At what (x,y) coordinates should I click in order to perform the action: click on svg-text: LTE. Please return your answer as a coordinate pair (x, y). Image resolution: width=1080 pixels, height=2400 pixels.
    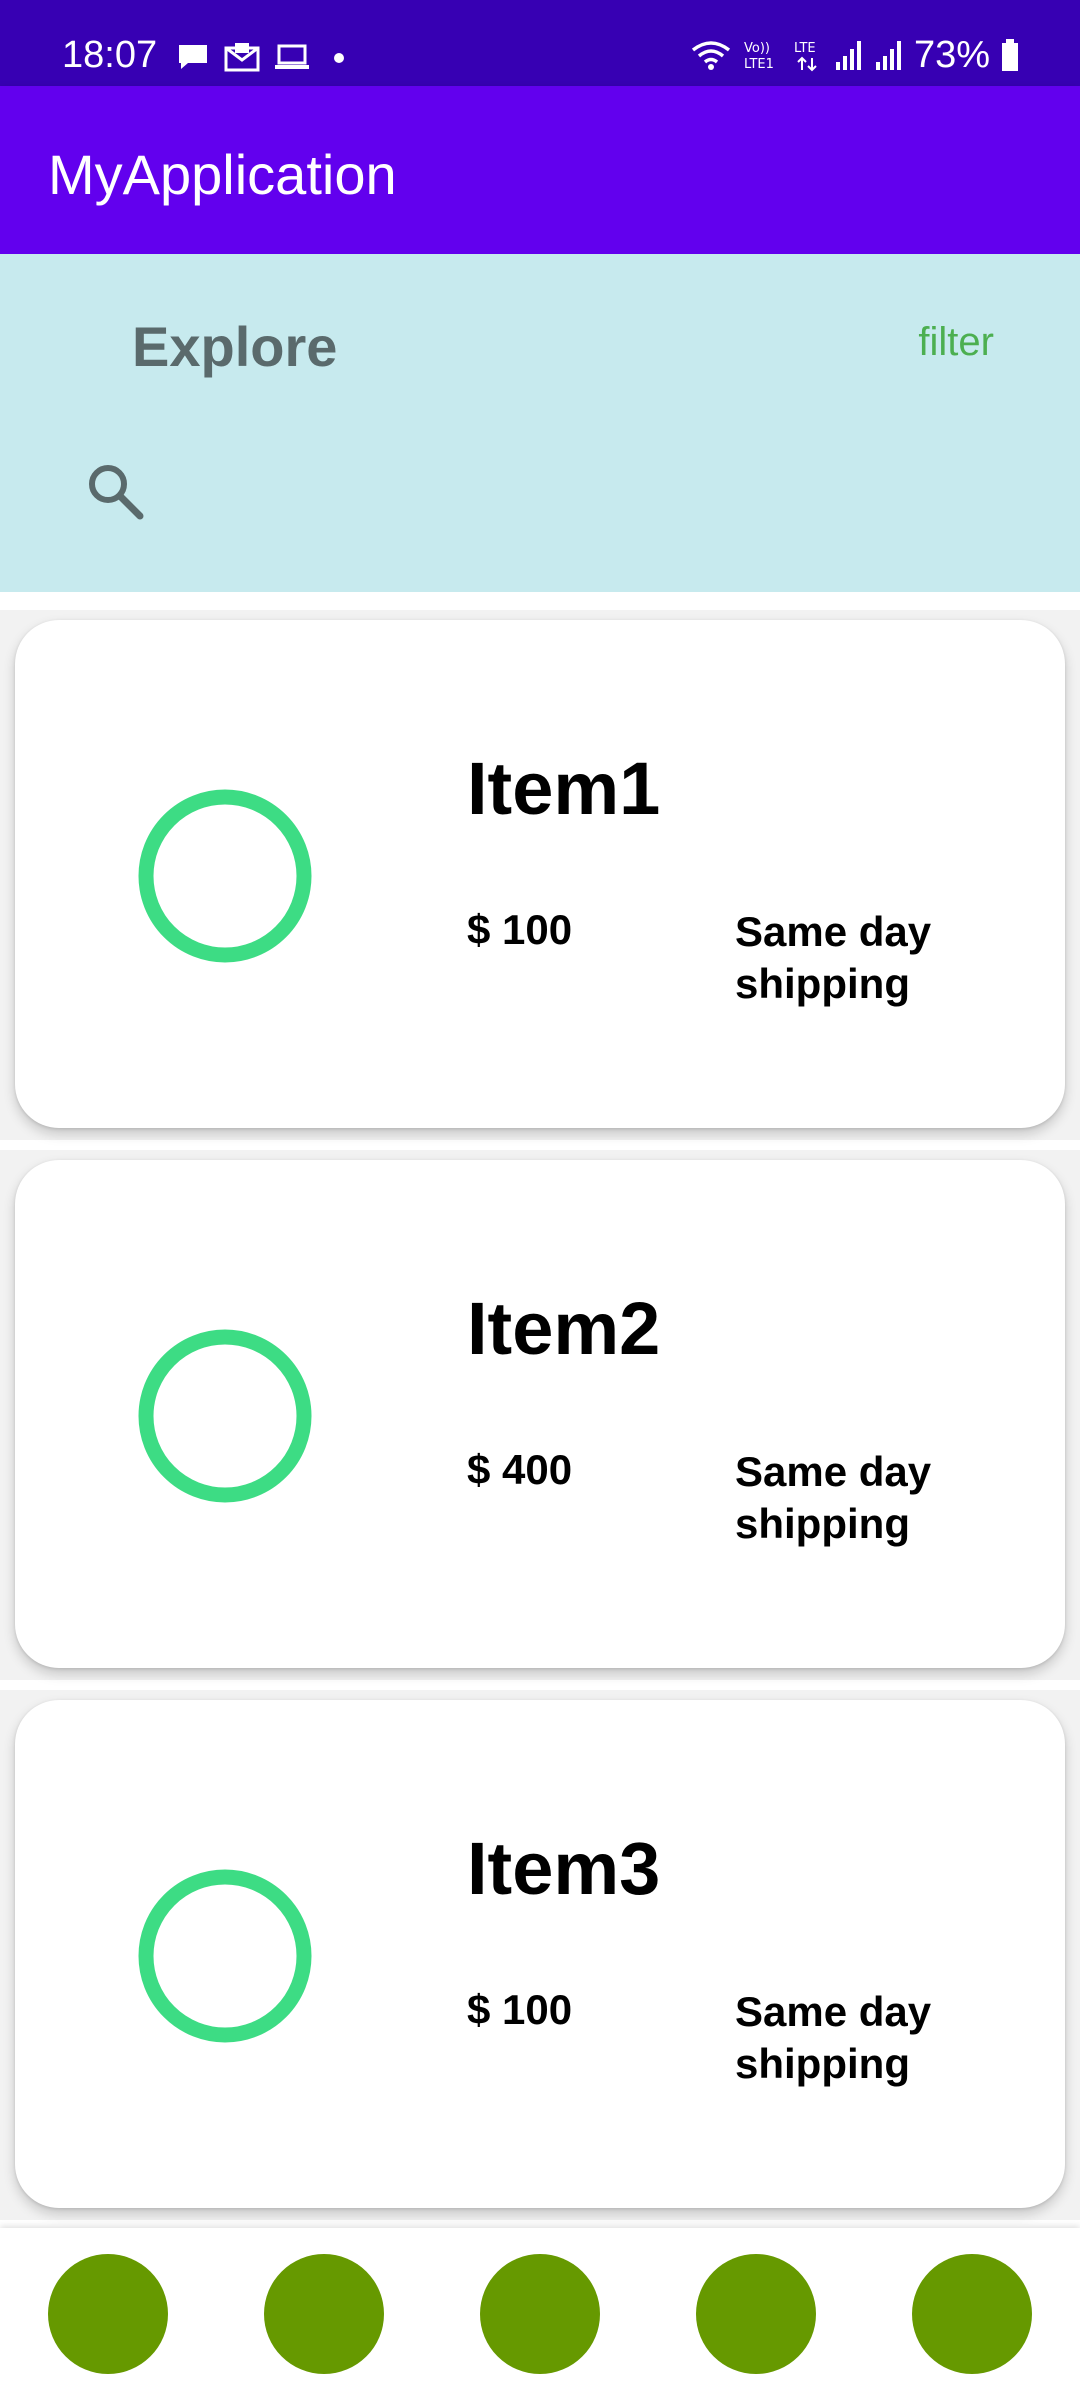
    Looking at the image, I should click on (805, 48).